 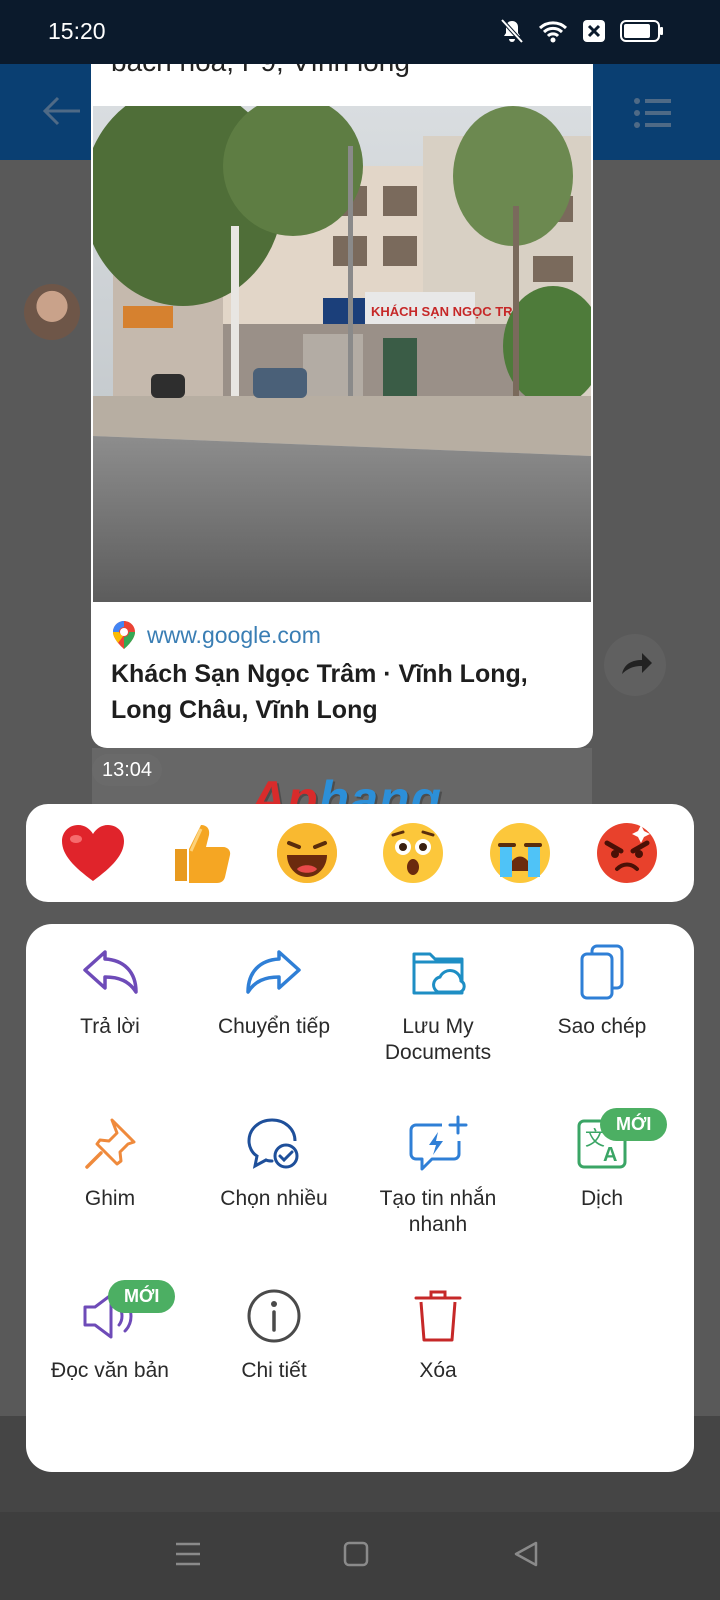 What do you see at coordinates (512, 31) in the screenshot?
I see `mute-bell-icon` at bounding box center [512, 31].